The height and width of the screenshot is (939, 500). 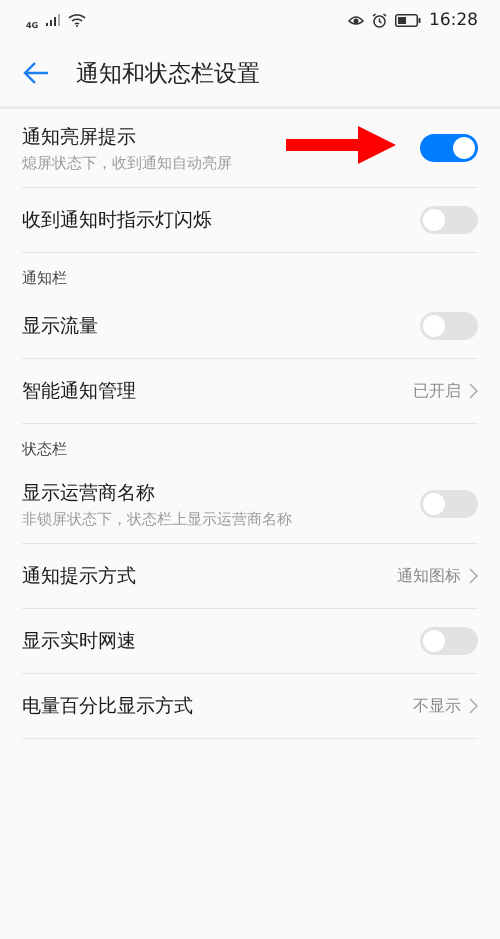 What do you see at coordinates (445, 706) in the screenshot?
I see `setting-value: 不显示` at bounding box center [445, 706].